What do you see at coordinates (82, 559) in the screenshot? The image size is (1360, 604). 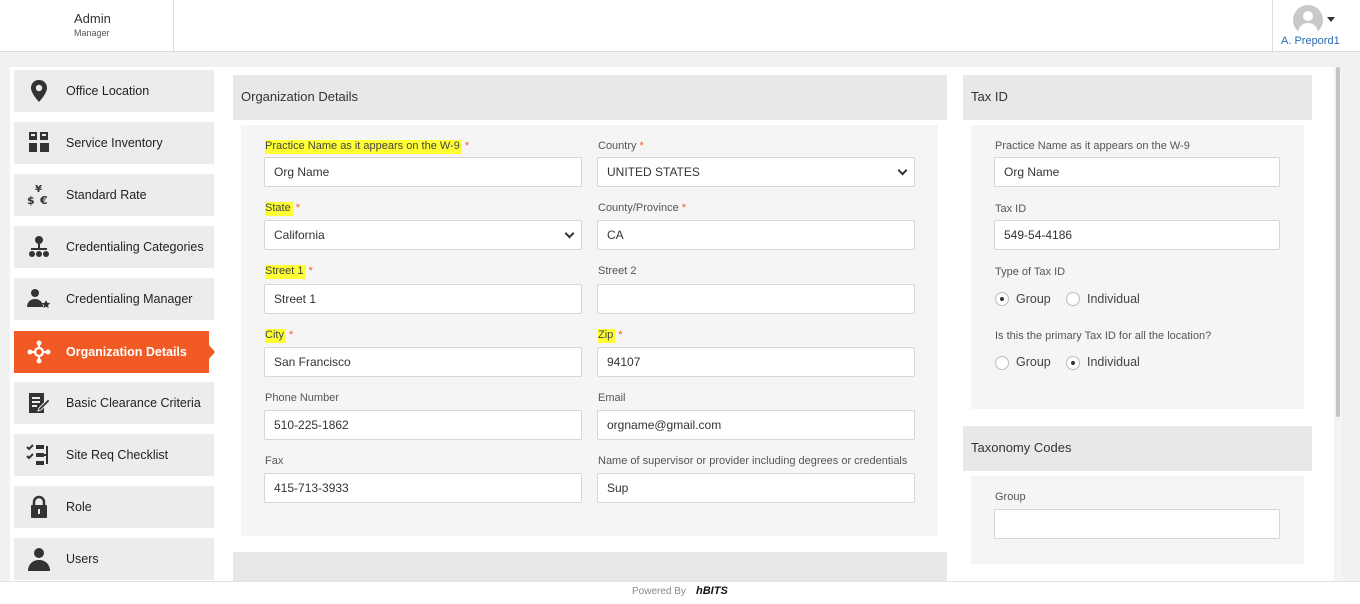 I see `sidebar-item-label: Users` at bounding box center [82, 559].